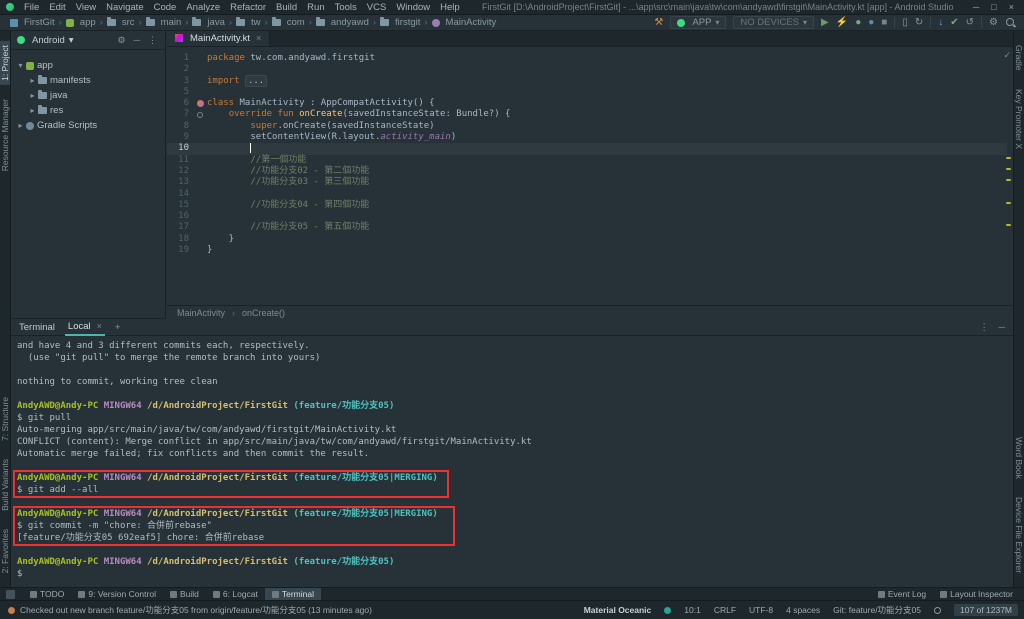 The height and width of the screenshot is (619, 1024). I want to click on line-number: 9, so click(186, 137).